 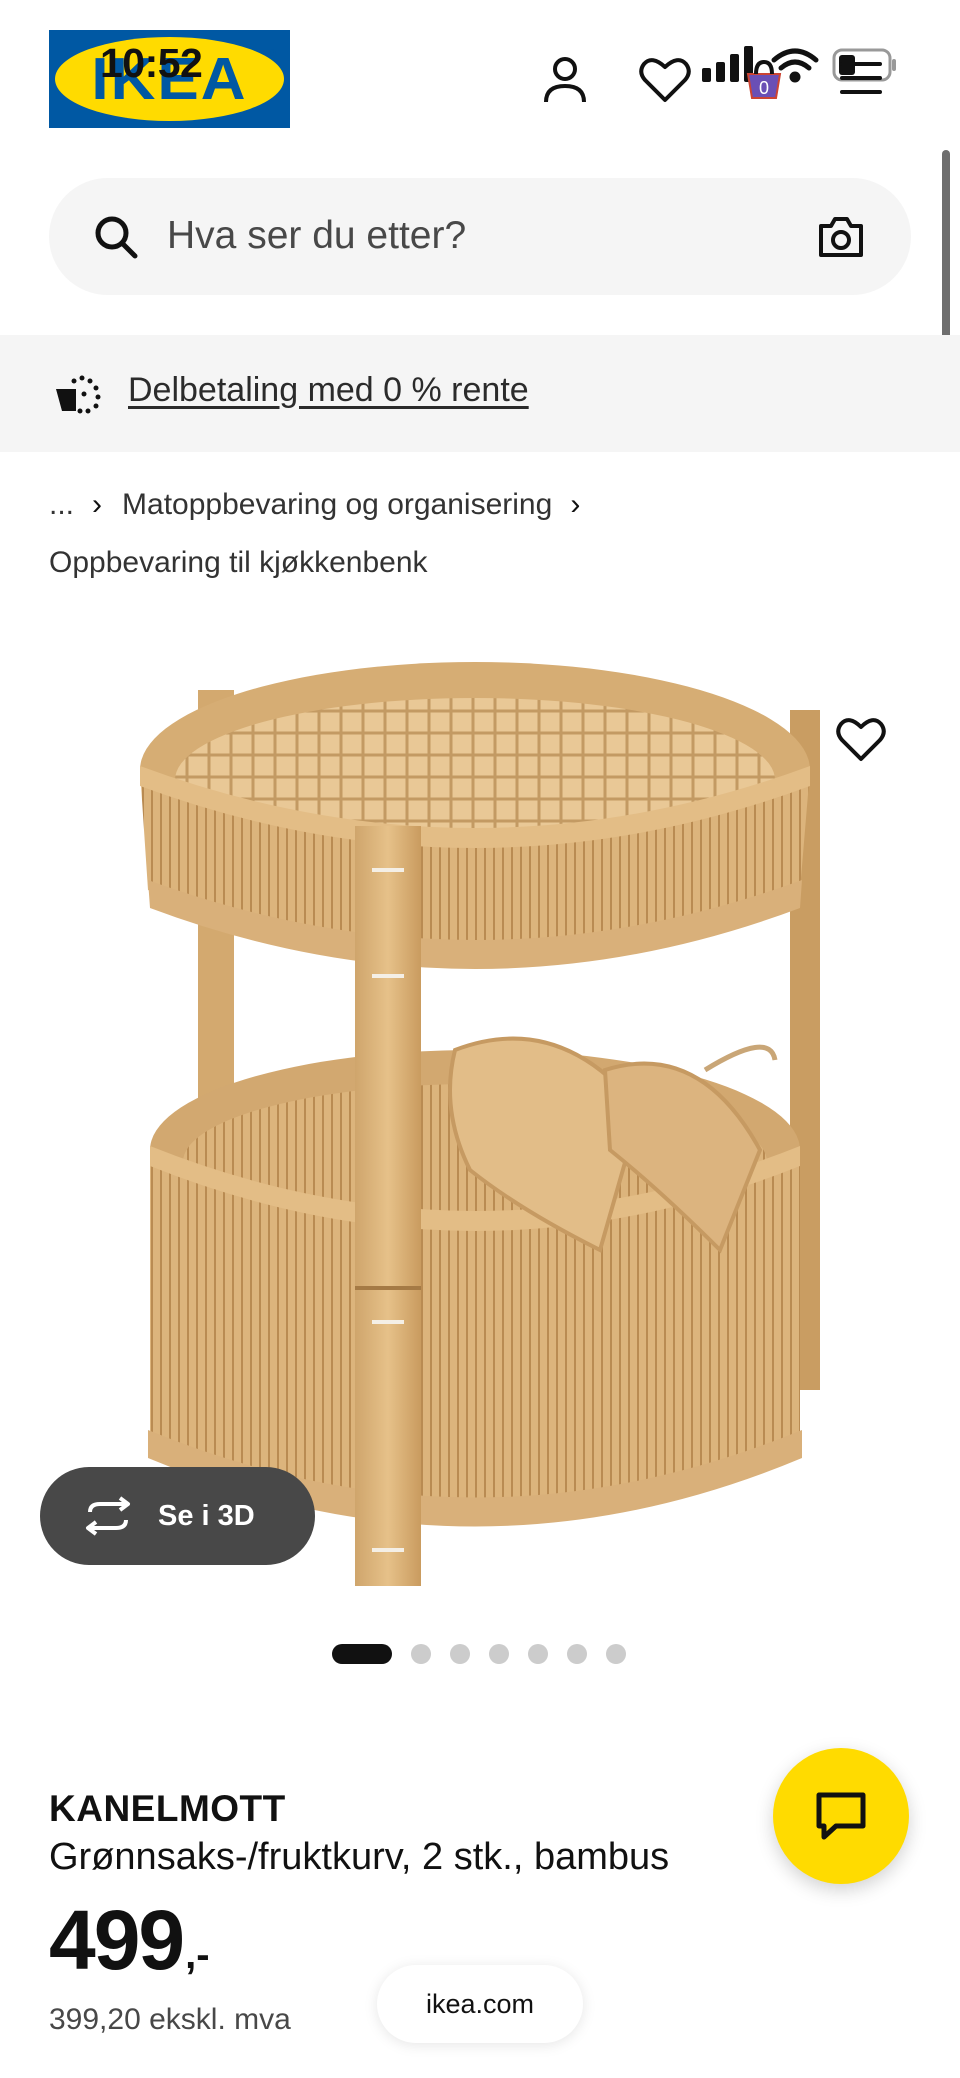 What do you see at coordinates (117, 1940) in the screenshot?
I see `price-integer: 499` at bounding box center [117, 1940].